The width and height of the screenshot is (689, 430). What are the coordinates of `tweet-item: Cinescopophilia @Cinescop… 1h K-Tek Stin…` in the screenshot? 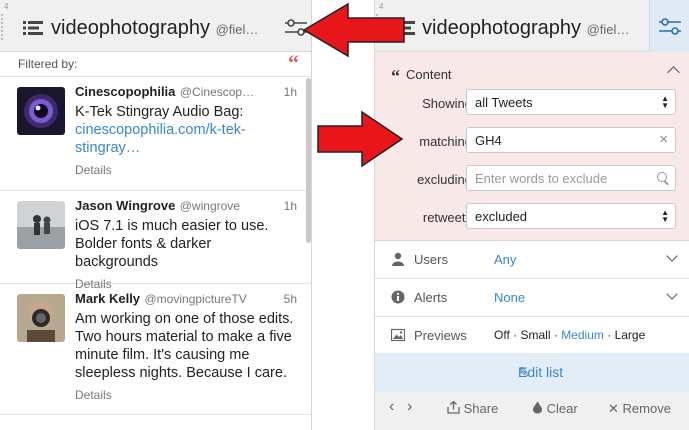 It's located at (155, 134).